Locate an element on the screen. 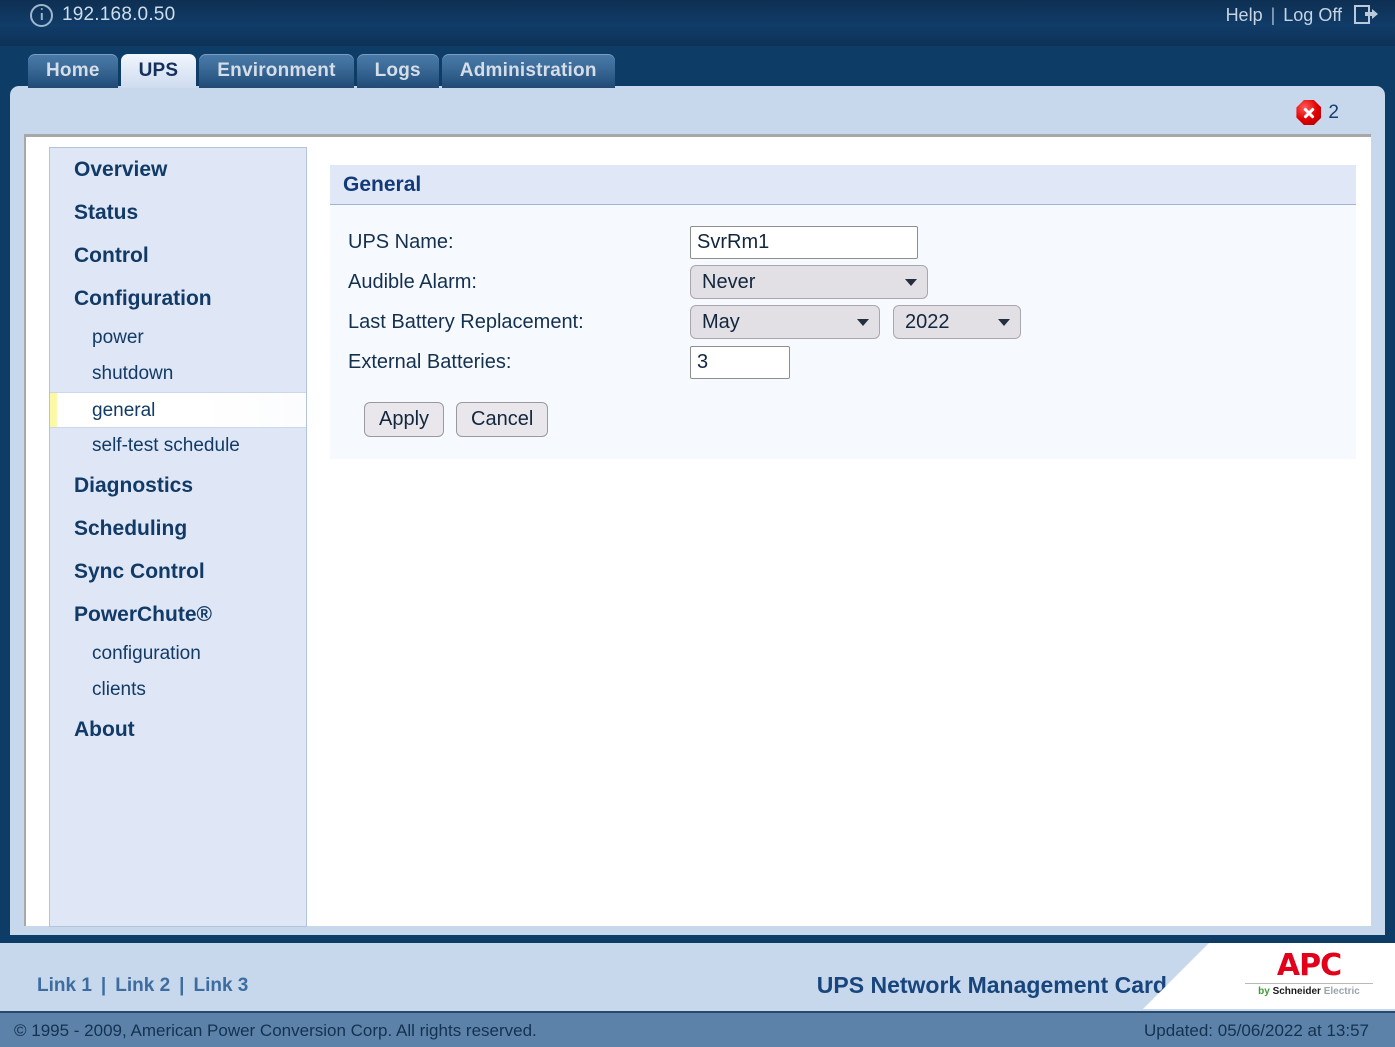 The image size is (1395, 1047). log-off-link: Log Off is located at coordinates (1312, 15).